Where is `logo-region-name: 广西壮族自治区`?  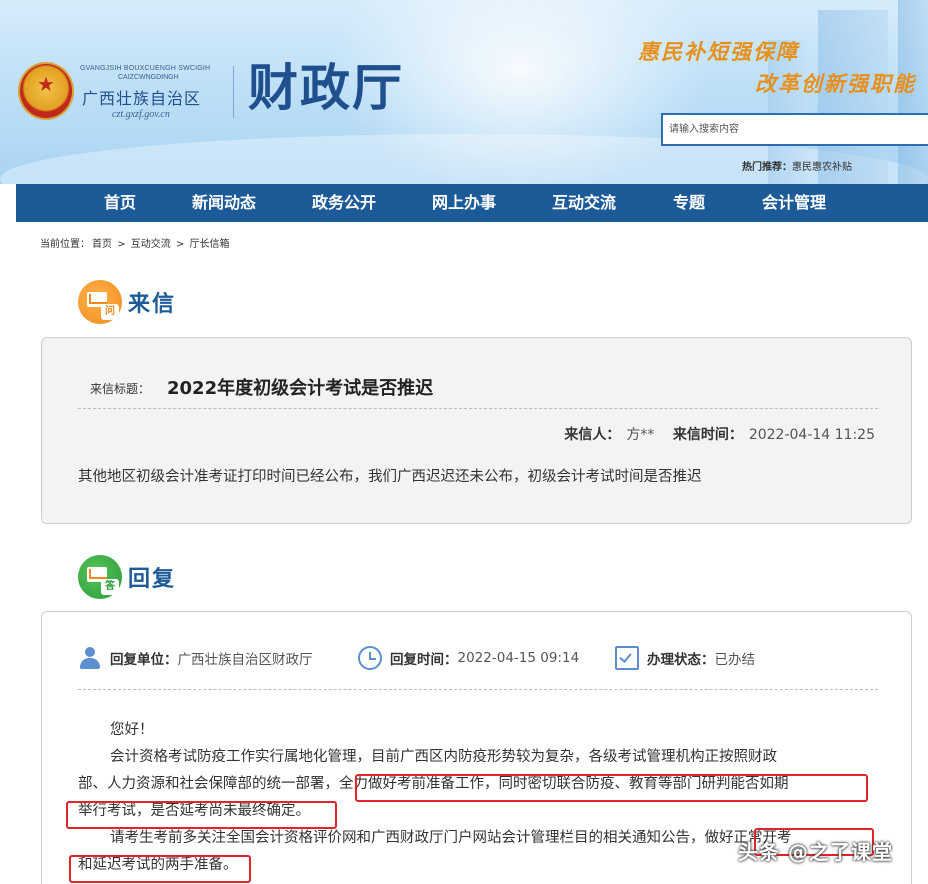 logo-region-name: 广西壮族自治区 is located at coordinates (141, 97).